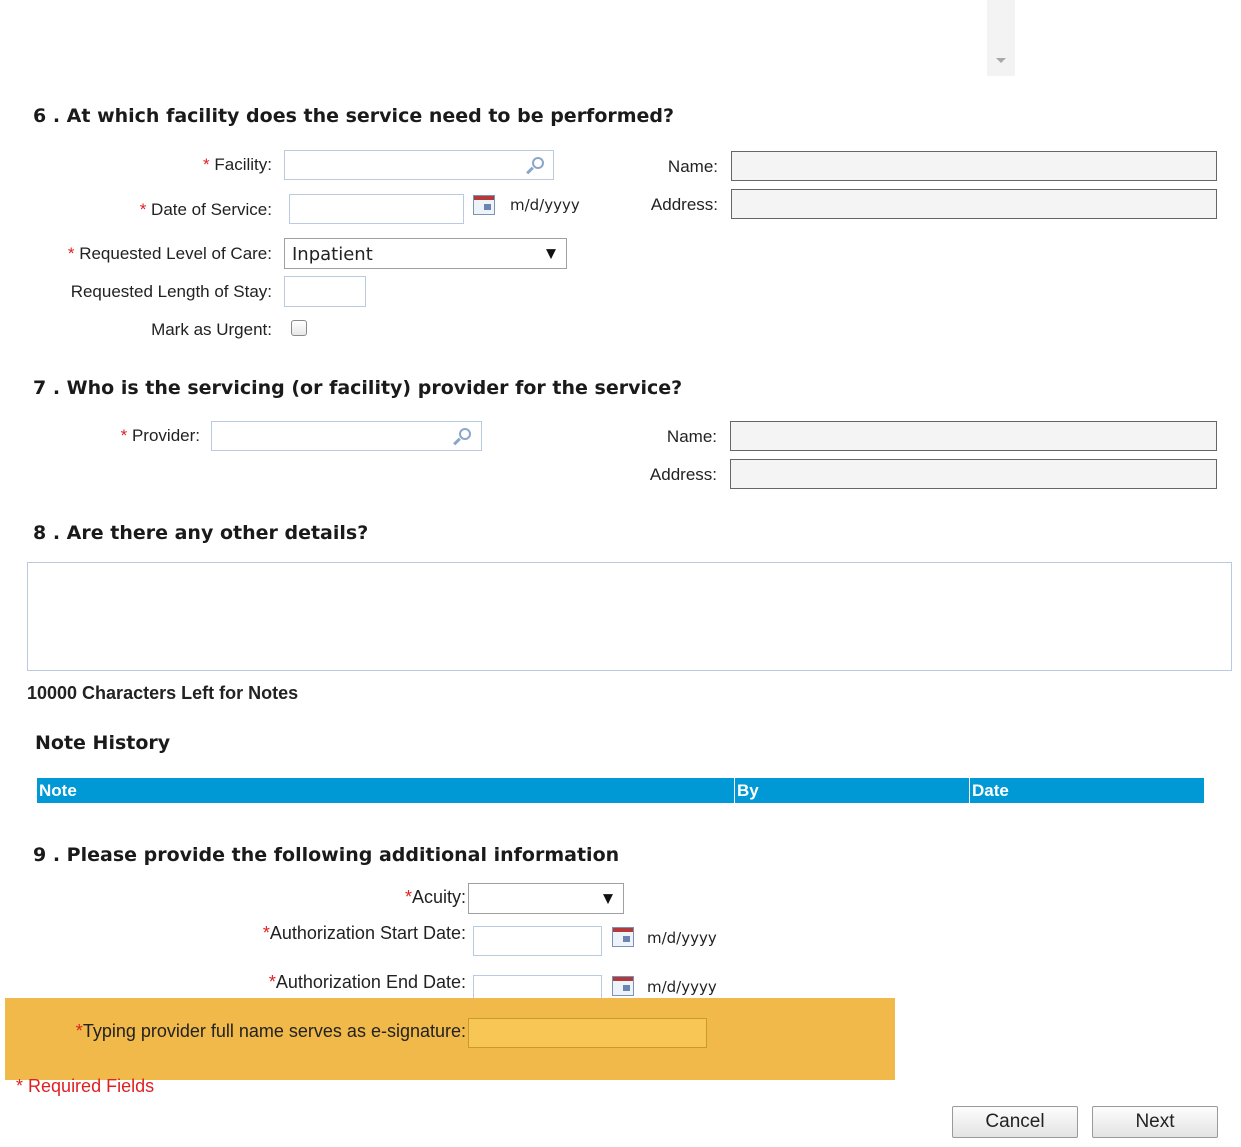 This screenshot has height=1147, width=1241. What do you see at coordinates (419, 165) in the screenshot?
I see `facility-search-input` at bounding box center [419, 165].